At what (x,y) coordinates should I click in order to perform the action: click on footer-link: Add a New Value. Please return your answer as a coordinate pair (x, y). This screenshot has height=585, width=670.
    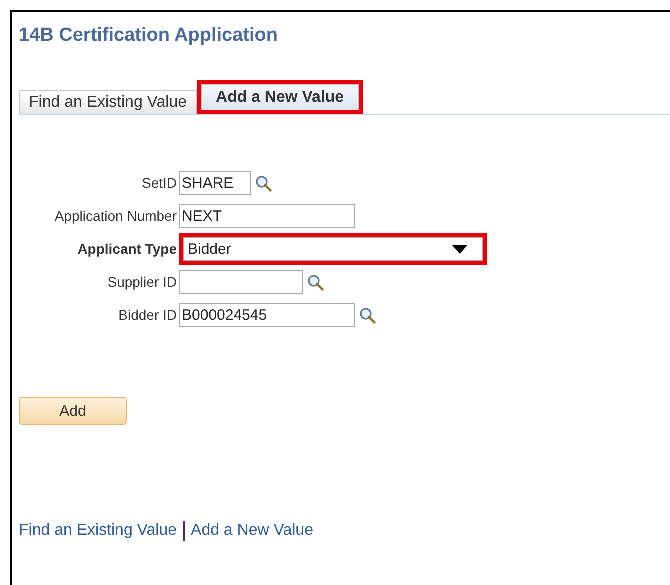
    Looking at the image, I should click on (252, 531).